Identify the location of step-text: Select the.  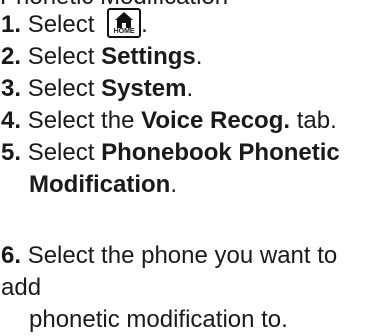
(84, 120).